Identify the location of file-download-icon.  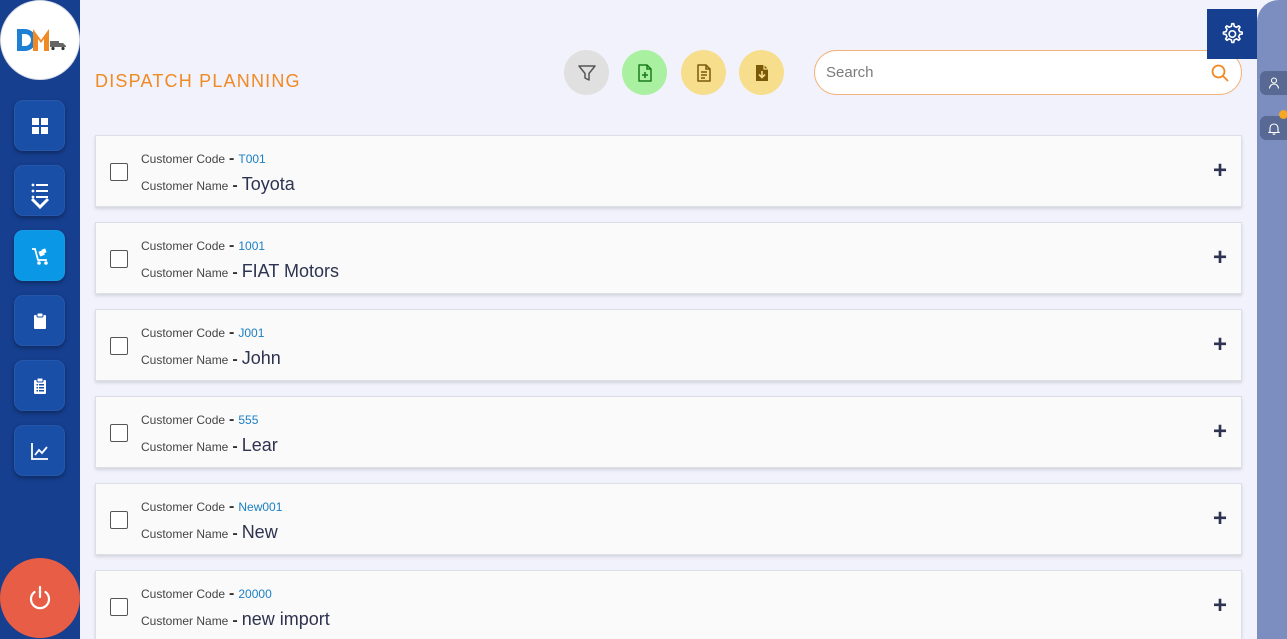
(761, 72).